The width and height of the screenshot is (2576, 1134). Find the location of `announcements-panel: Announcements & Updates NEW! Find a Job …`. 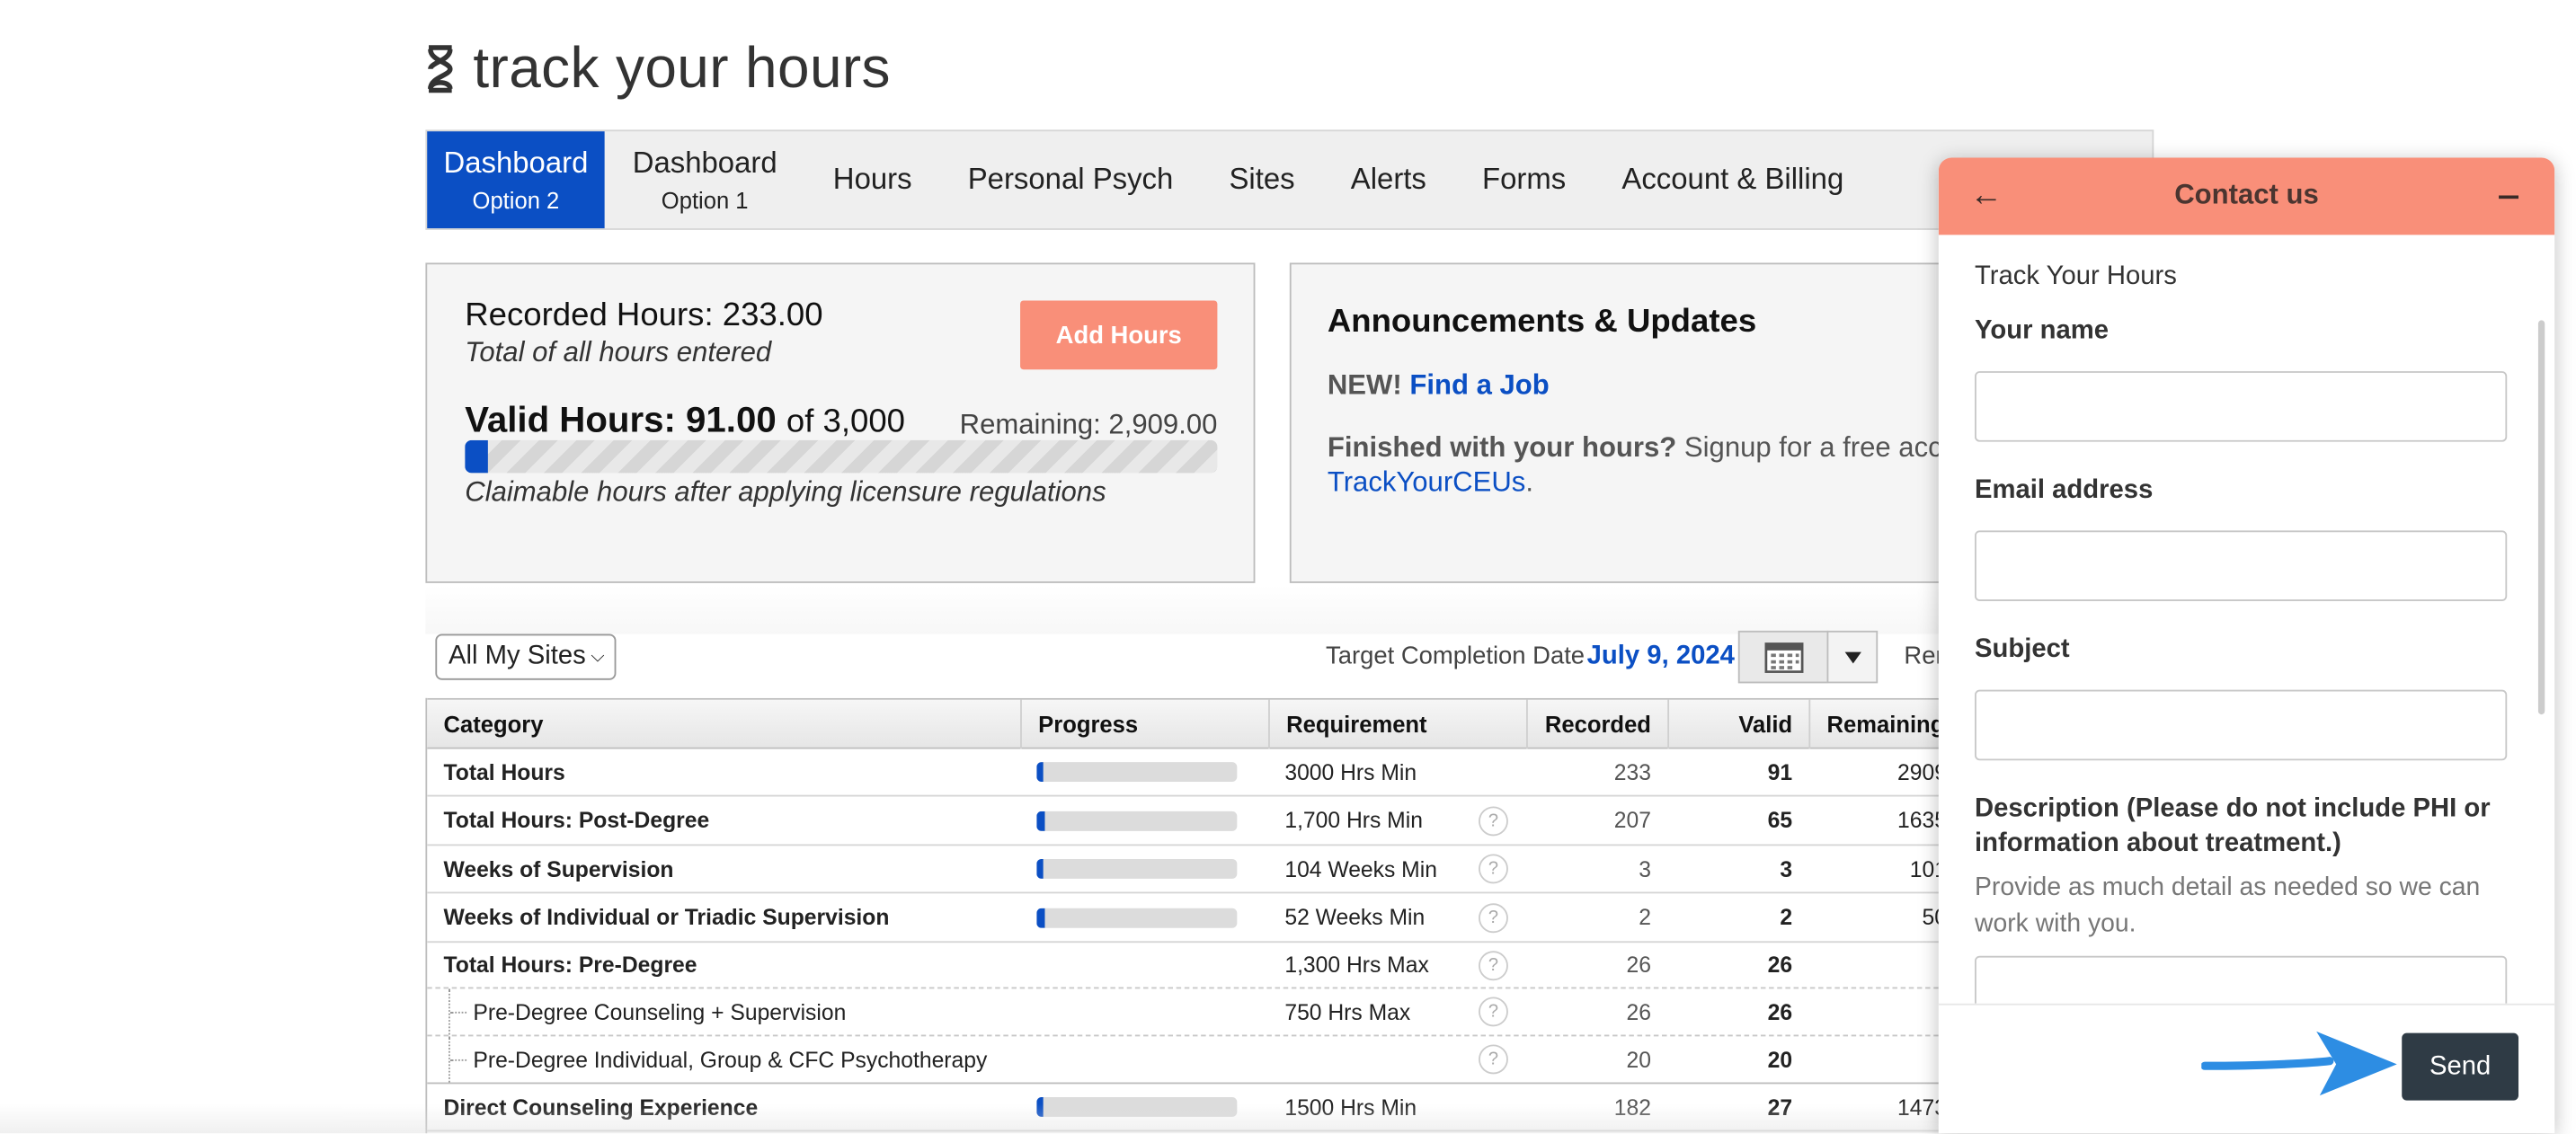

announcements-panel: Announcements & Updates NEW! Find a Job … is located at coordinates (1634, 422).